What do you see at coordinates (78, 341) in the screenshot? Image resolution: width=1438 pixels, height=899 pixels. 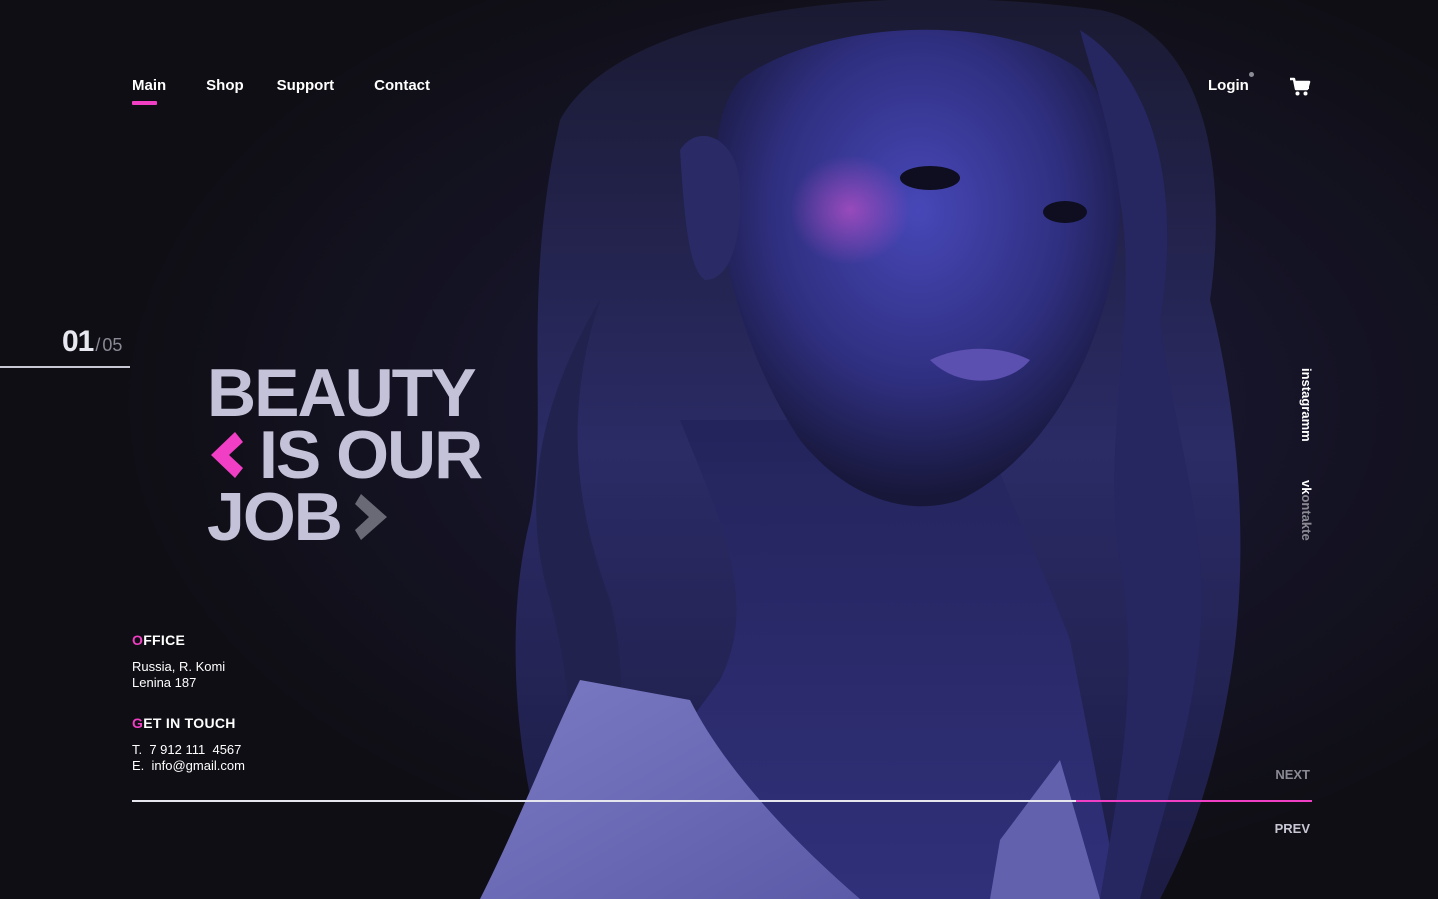 I see `slide-current: 01` at bounding box center [78, 341].